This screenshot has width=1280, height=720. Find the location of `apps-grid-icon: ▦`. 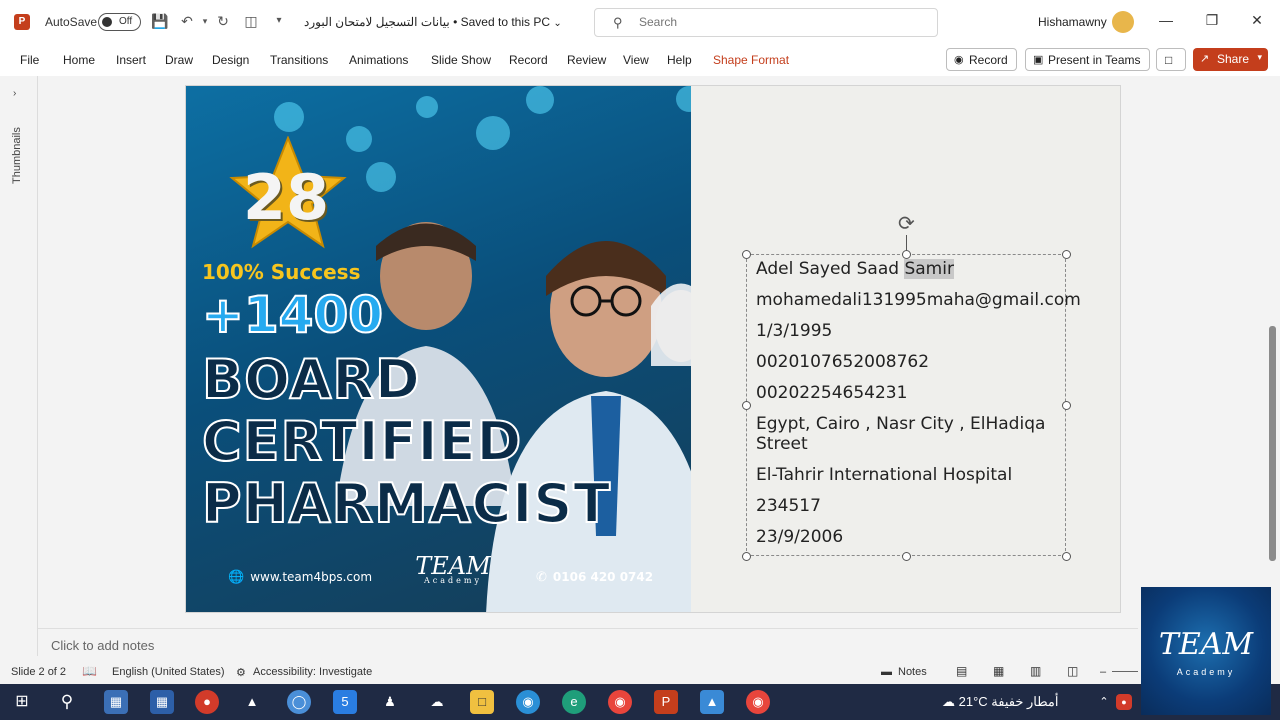

apps-grid-icon: ▦ is located at coordinates (162, 702).